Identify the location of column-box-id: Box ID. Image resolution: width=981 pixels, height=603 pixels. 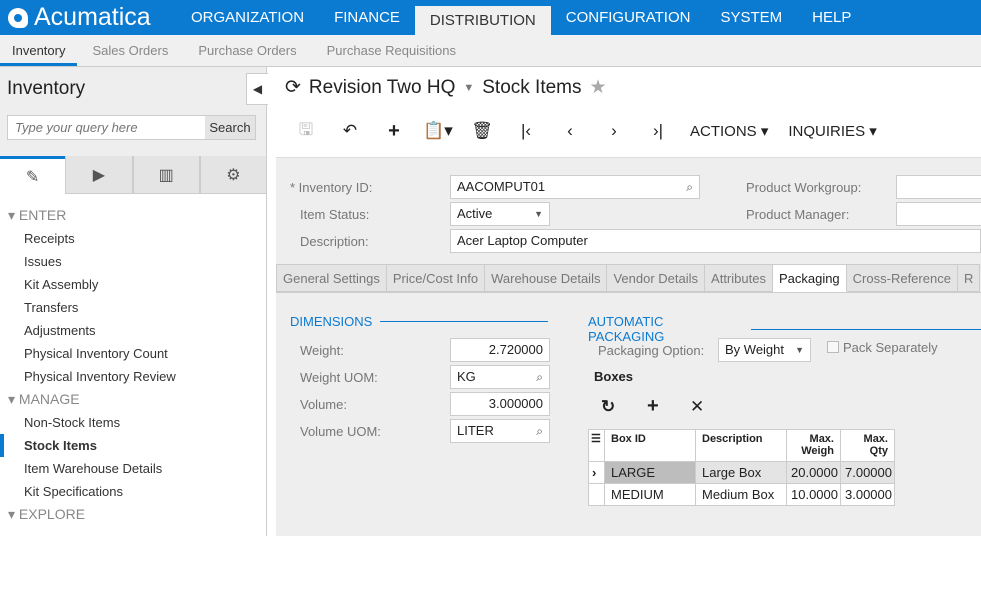
(650, 445).